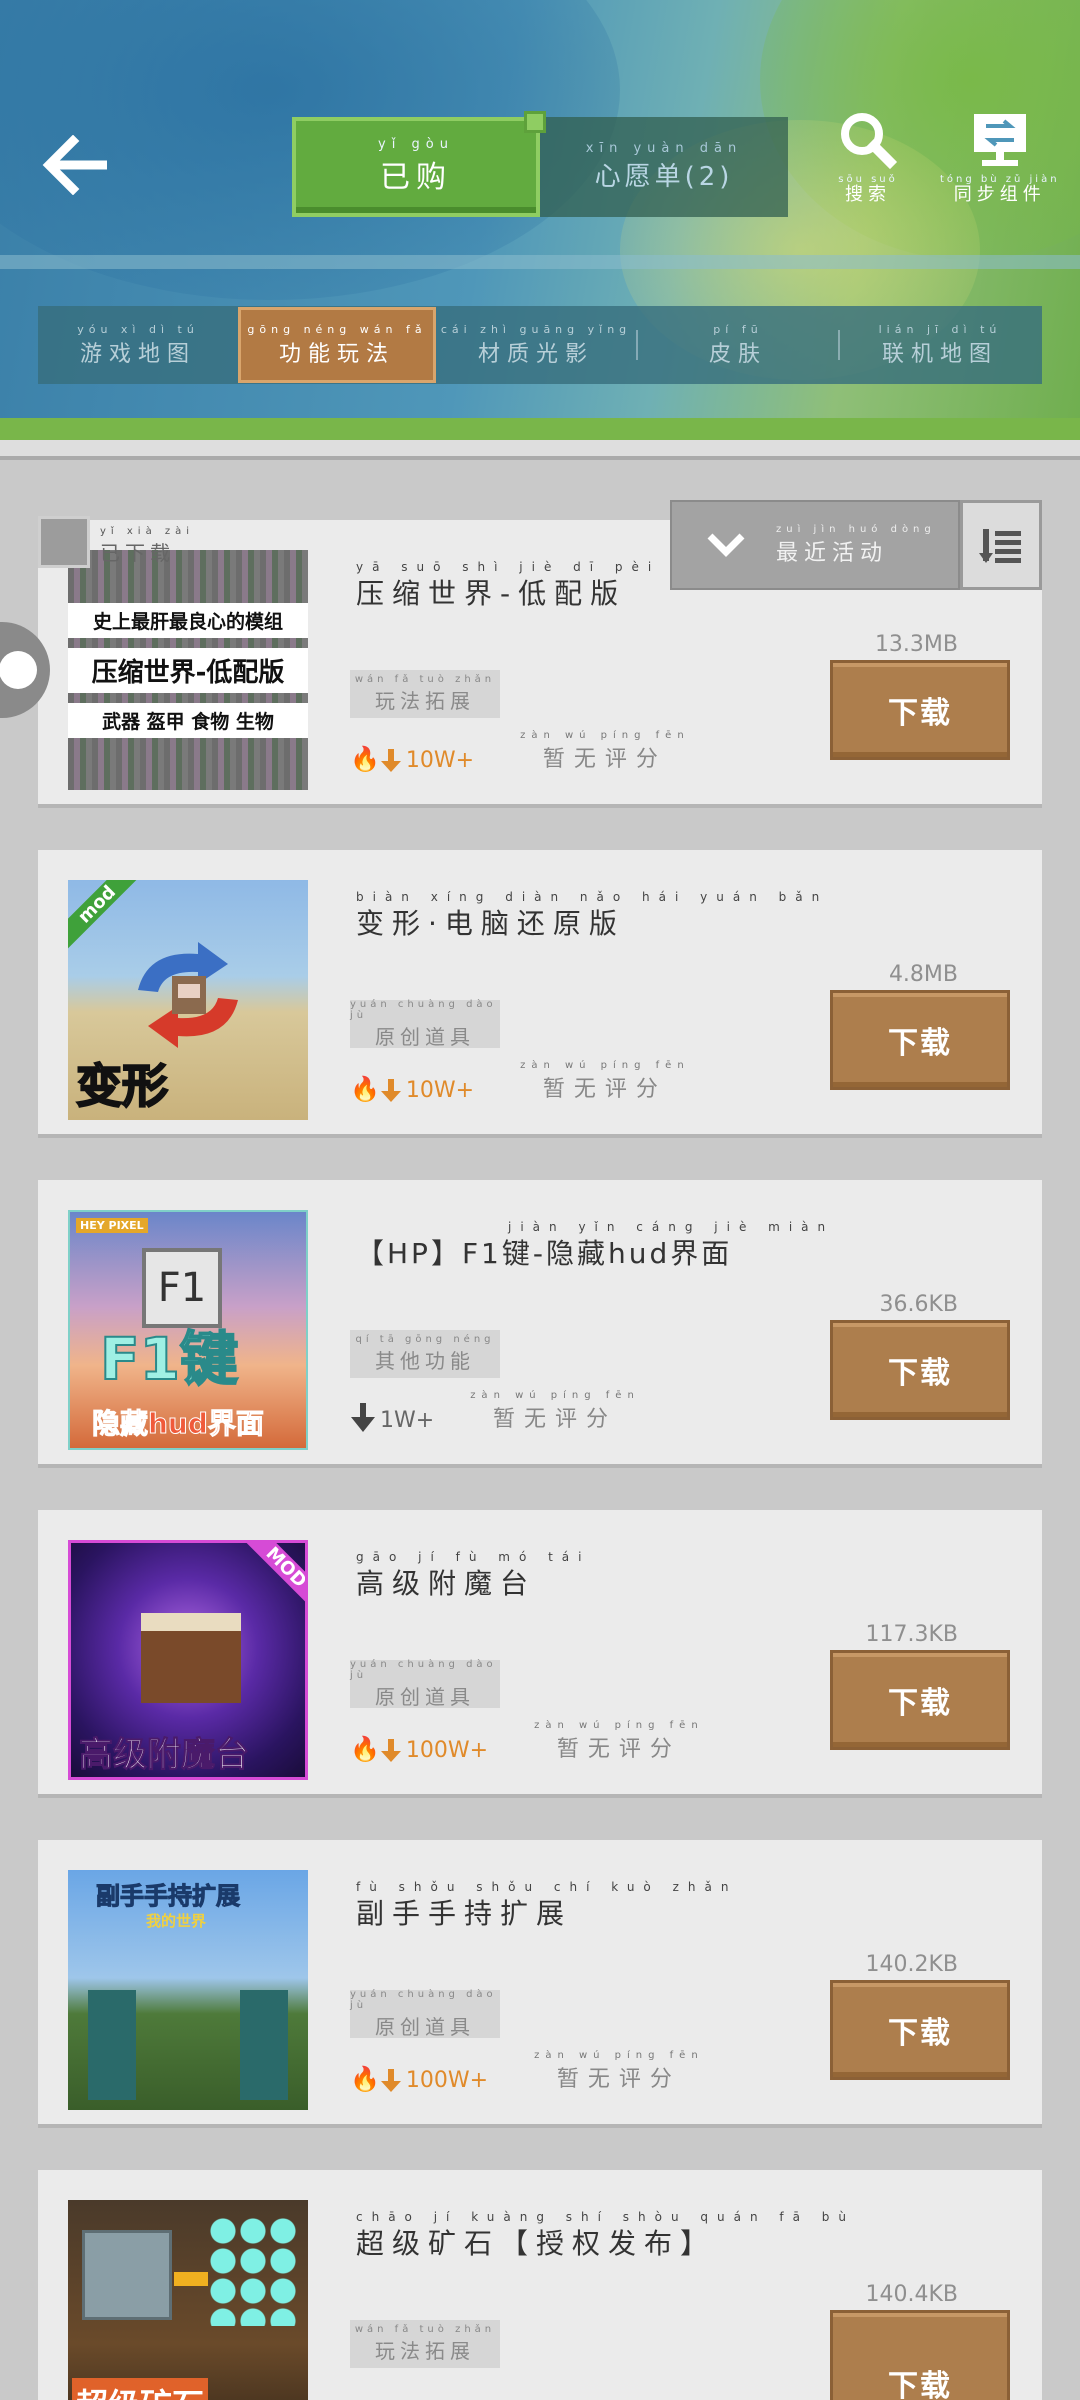 Image resolution: width=1080 pixels, height=2400 pixels. I want to click on category-label: 联机地图, so click(939, 354).